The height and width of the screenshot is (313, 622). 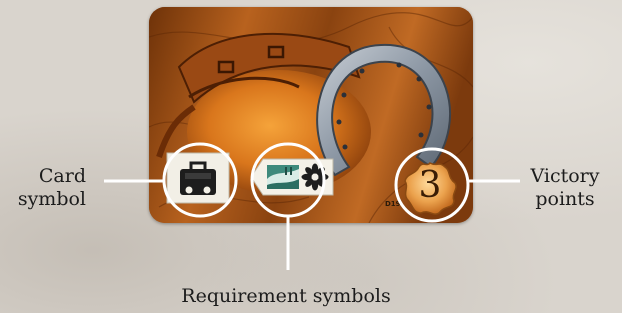 I want to click on card-symbol-label-line2: symbol, so click(x=51, y=199).